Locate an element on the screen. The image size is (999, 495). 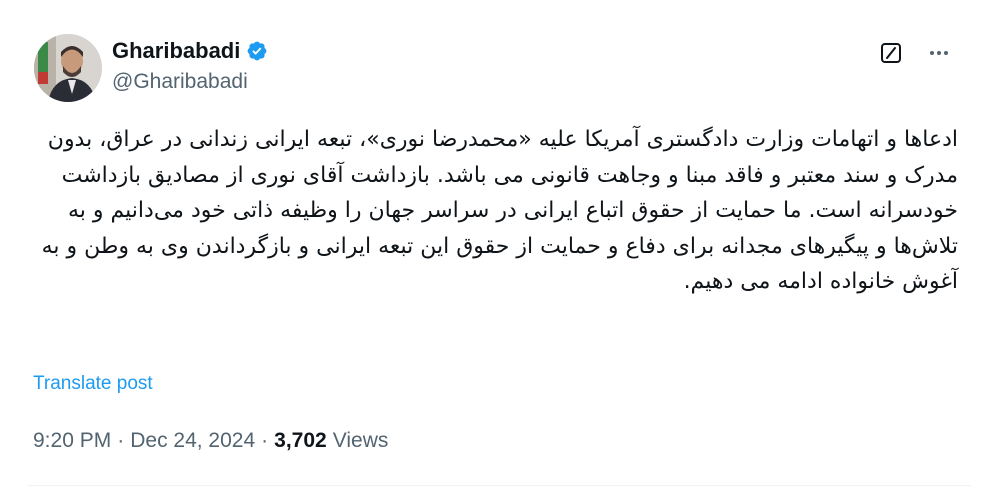
name-row: Gharibabadi is located at coordinates (190, 51).